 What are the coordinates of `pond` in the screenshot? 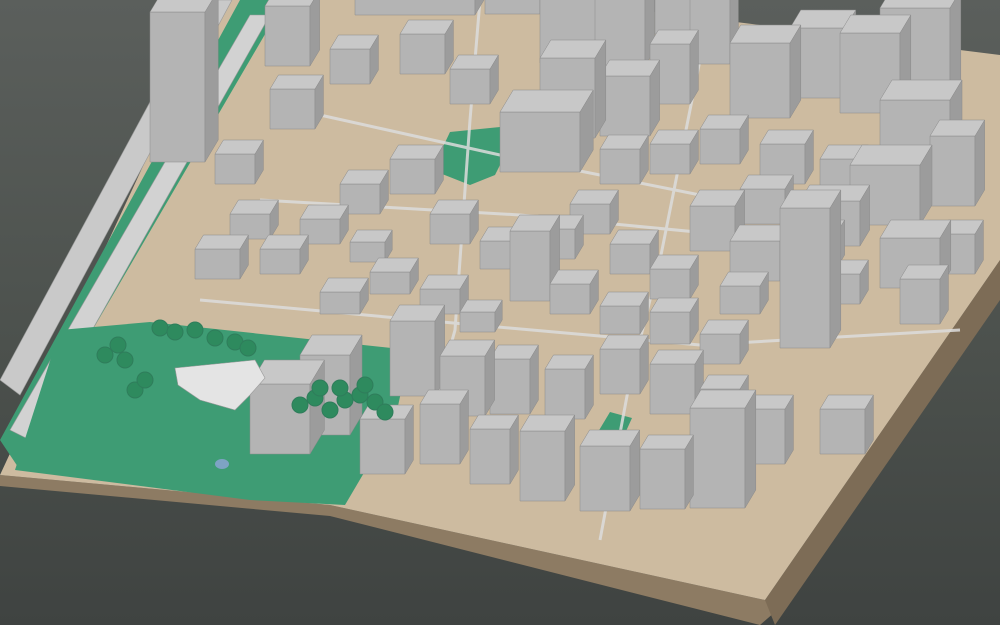 It's located at (222, 464).